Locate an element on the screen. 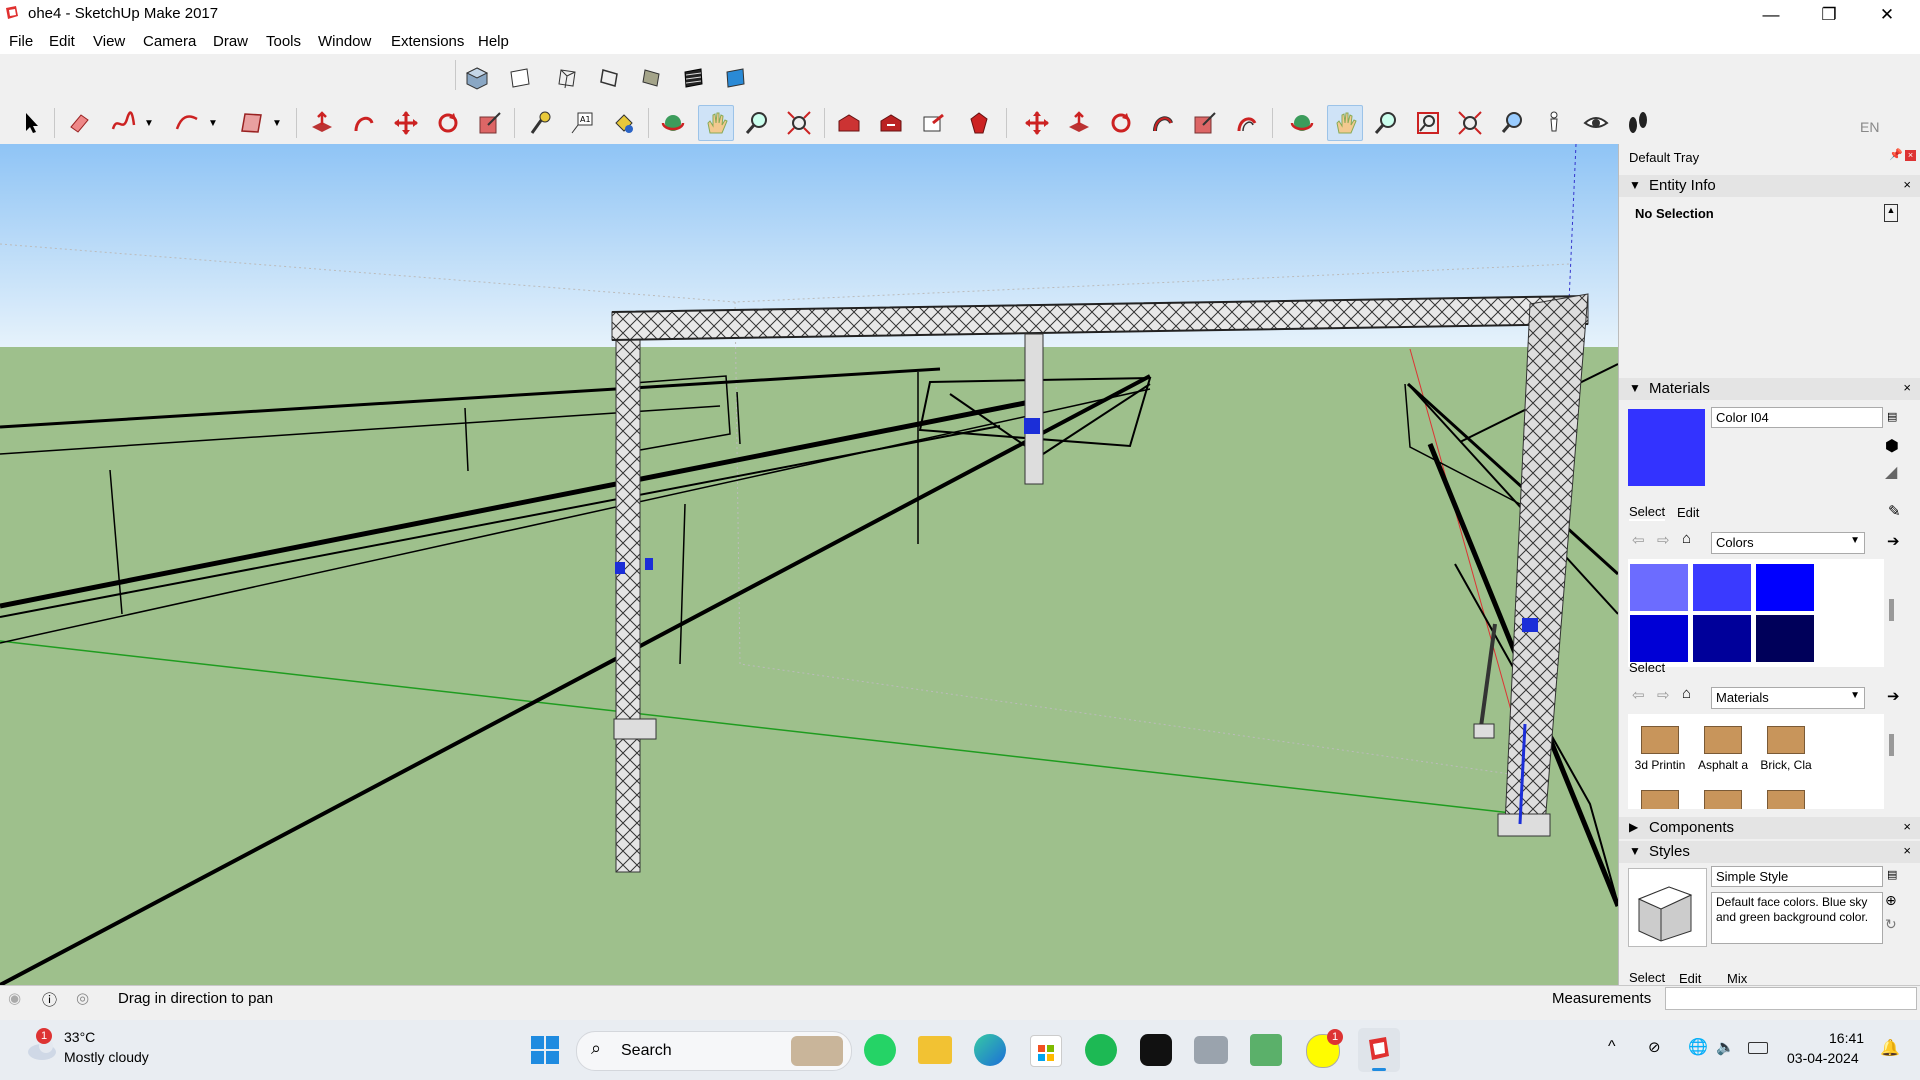  zoom-tool-button is located at coordinates (757, 123).